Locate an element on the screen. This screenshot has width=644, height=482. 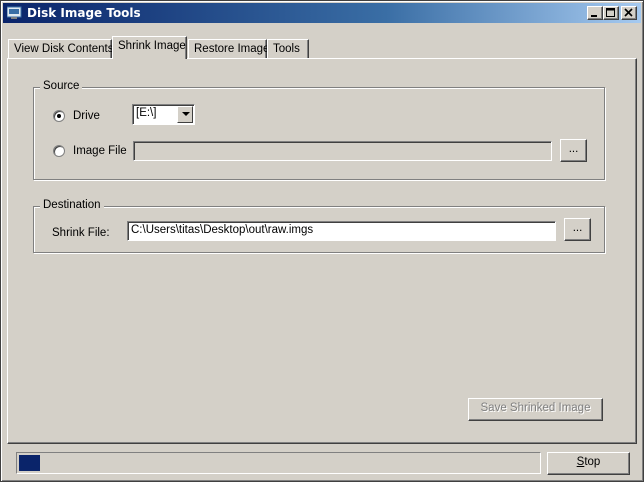
tab-shrink-image: Shrink Image is located at coordinates (149, 47).